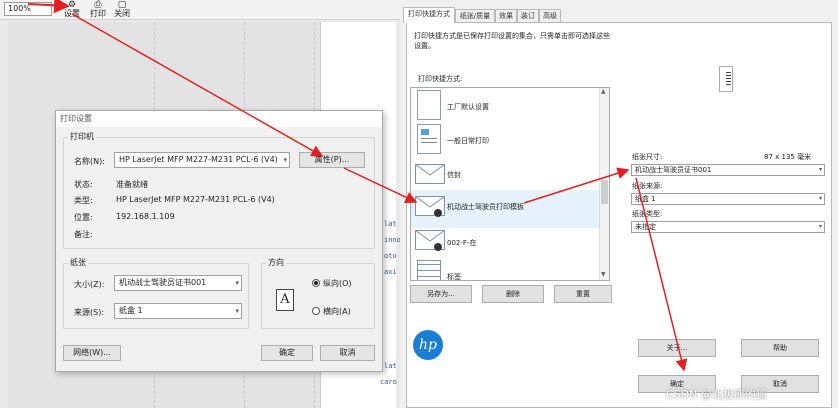 This screenshot has height=408, width=838. I want to click on shortcut-label: 工厂默认设置, so click(468, 107).